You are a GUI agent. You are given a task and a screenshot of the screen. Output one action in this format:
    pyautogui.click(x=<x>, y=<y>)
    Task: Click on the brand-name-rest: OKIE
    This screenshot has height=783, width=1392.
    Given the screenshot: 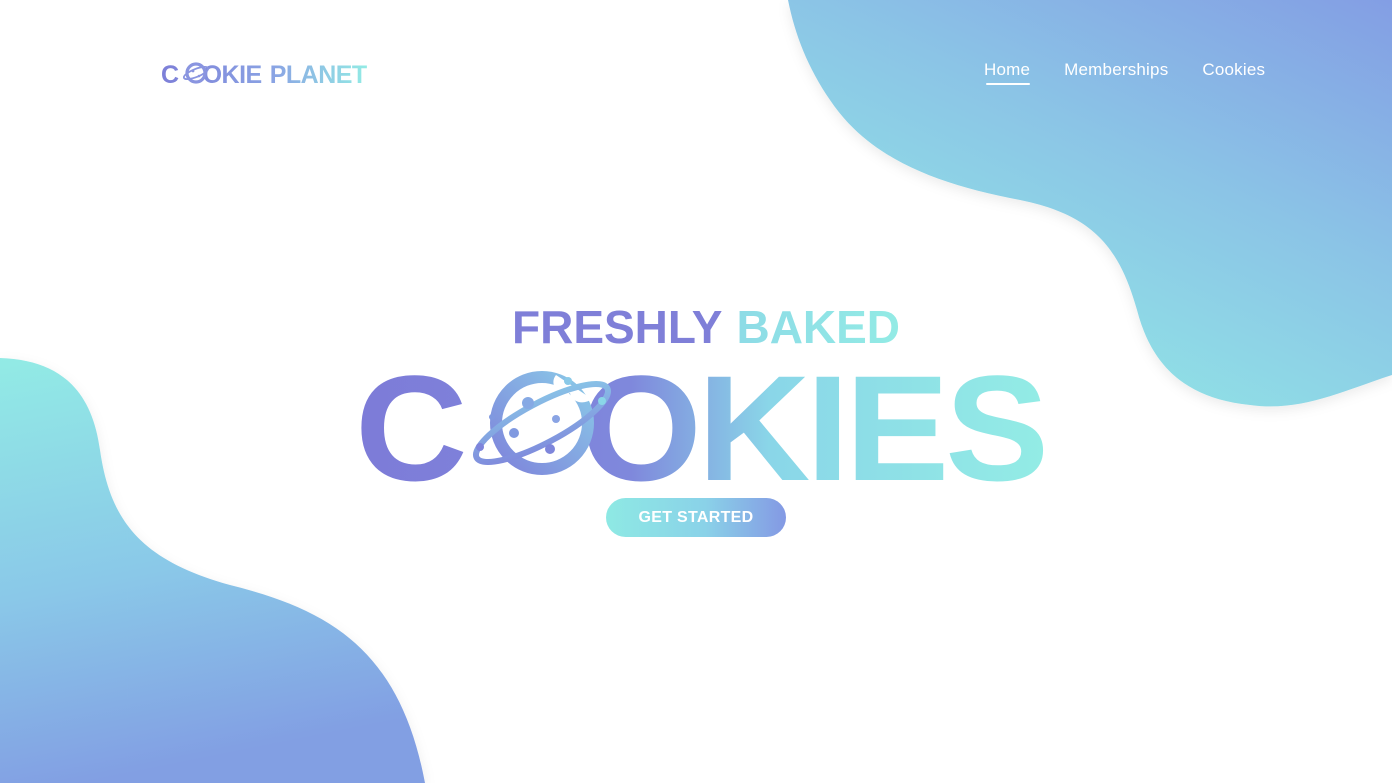 What is the action you would take?
    pyautogui.click(x=232, y=75)
    